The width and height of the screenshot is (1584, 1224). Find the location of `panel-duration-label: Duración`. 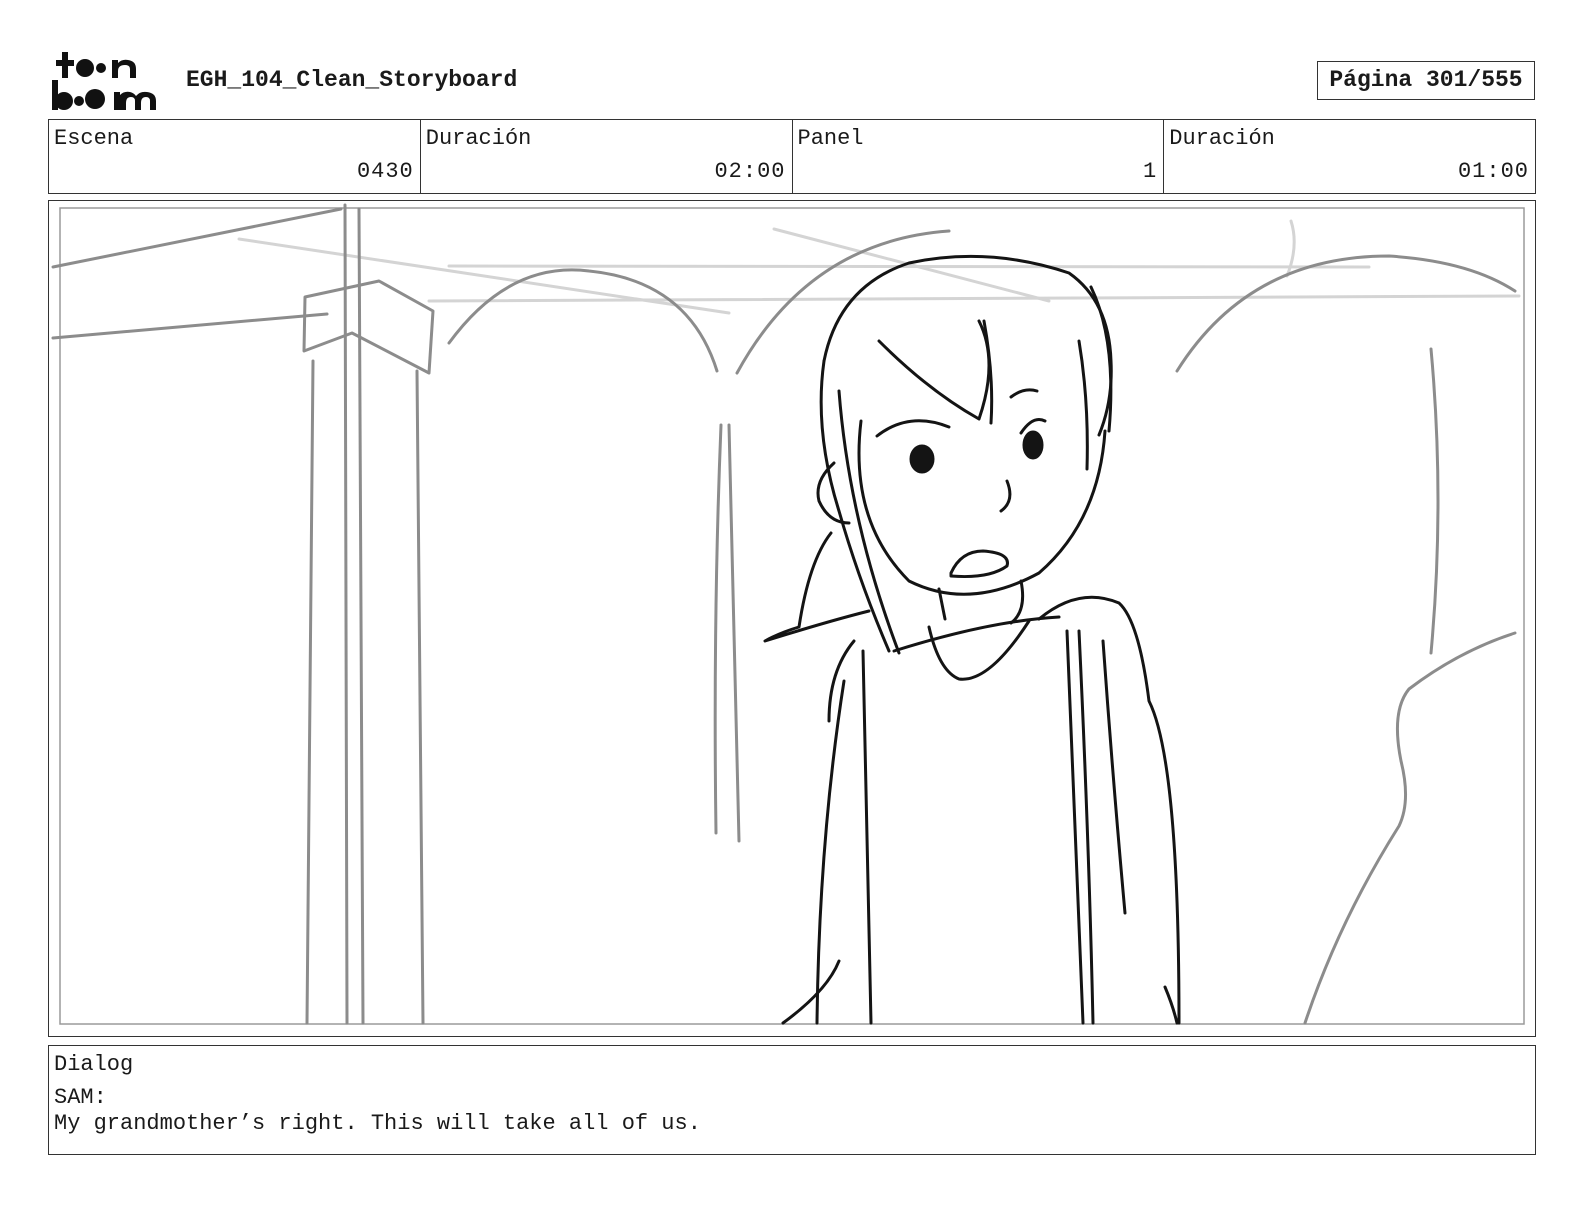

panel-duration-label: Duración is located at coordinates (1222, 138).